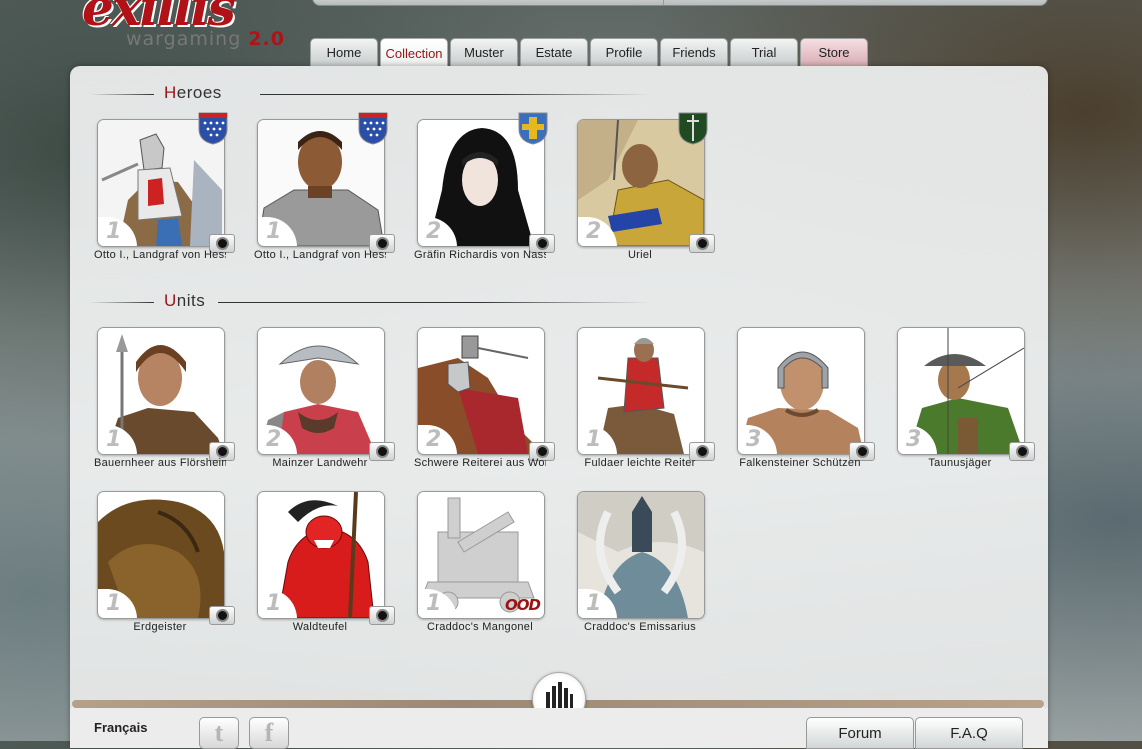 Image resolution: width=1142 pixels, height=749 pixels. I want to click on unit-card: 3 Taunusjäger, so click(966, 402).